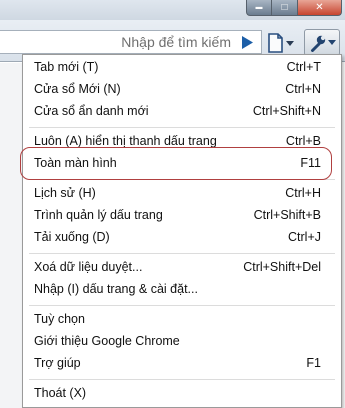 Image resolution: width=345 pixels, height=408 pixels. What do you see at coordinates (182, 68) in the screenshot?
I see `menu-item-new-tab: Tab mới (T) Ctrl+T` at bounding box center [182, 68].